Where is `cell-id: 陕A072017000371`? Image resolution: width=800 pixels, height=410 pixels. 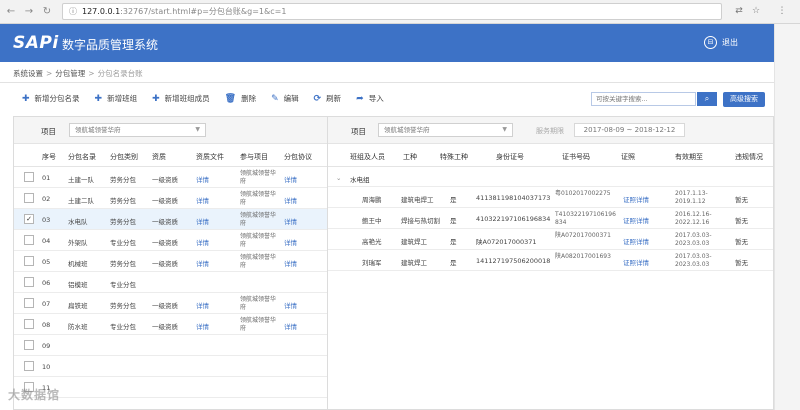
cell-id: 陕A072017000371 is located at coordinates (506, 242).